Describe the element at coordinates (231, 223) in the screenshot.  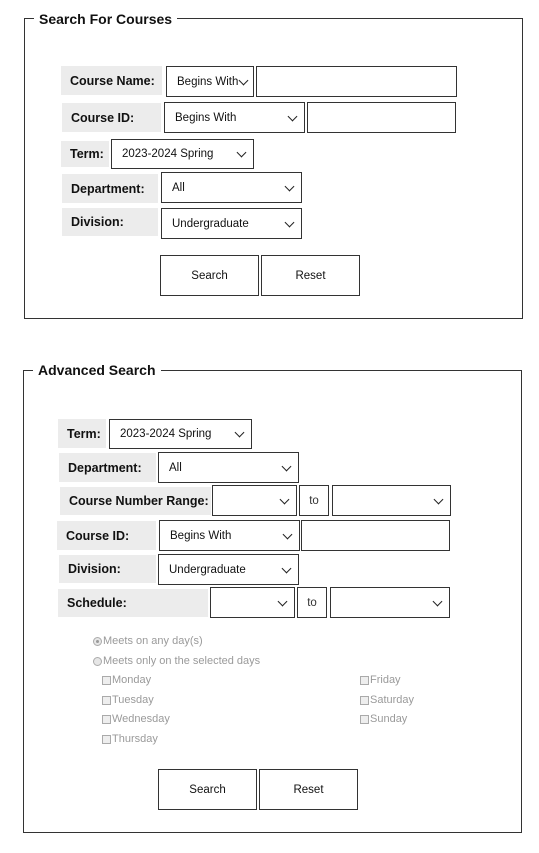
I see `division-select: Undergraduate` at that location.